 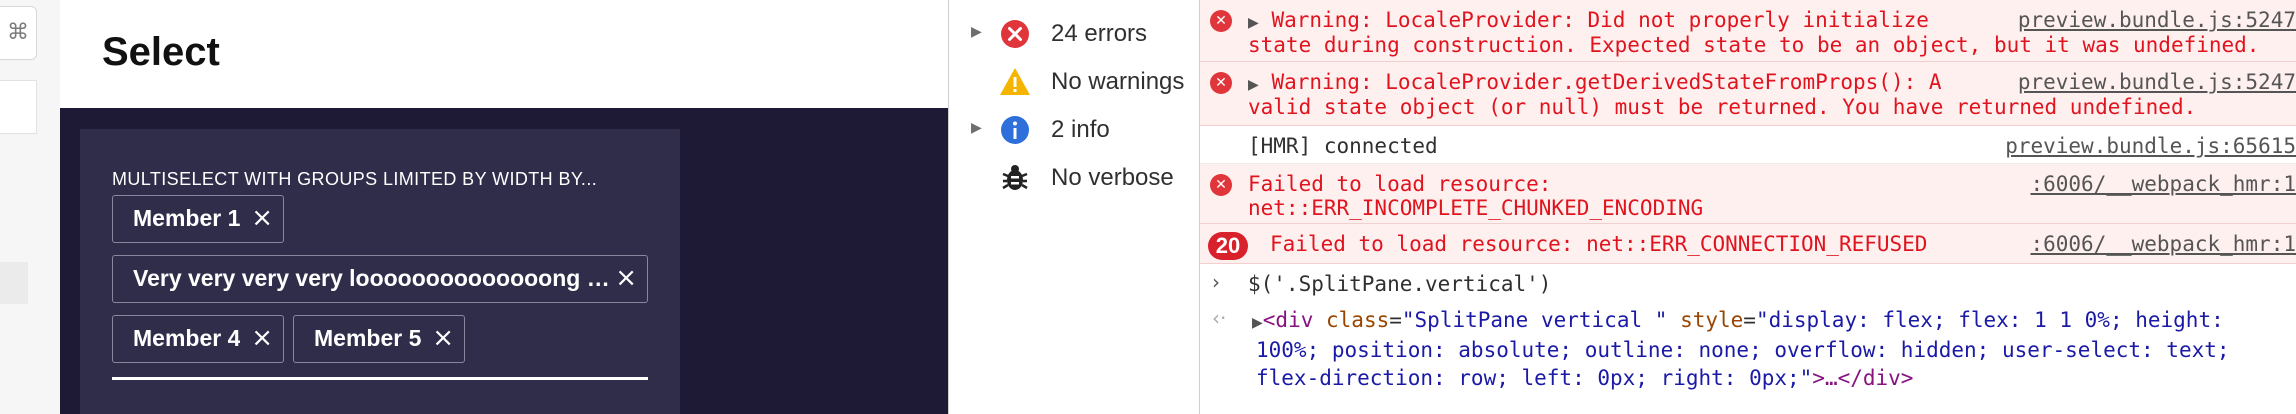 What do you see at coordinates (1534, 320) in the screenshot?
I see `attr-value: "SplitPane vertical "` at bounding box center [1534, 320].